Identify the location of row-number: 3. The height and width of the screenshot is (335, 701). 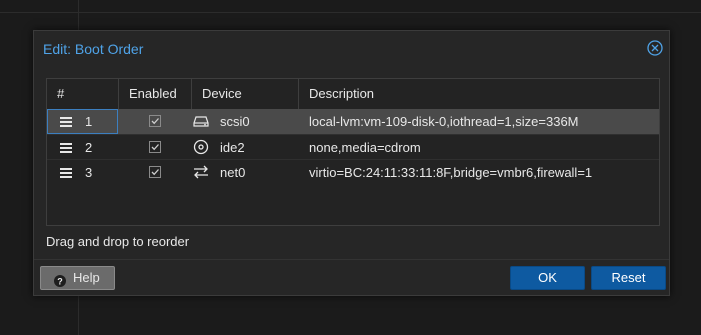
(89, 172).